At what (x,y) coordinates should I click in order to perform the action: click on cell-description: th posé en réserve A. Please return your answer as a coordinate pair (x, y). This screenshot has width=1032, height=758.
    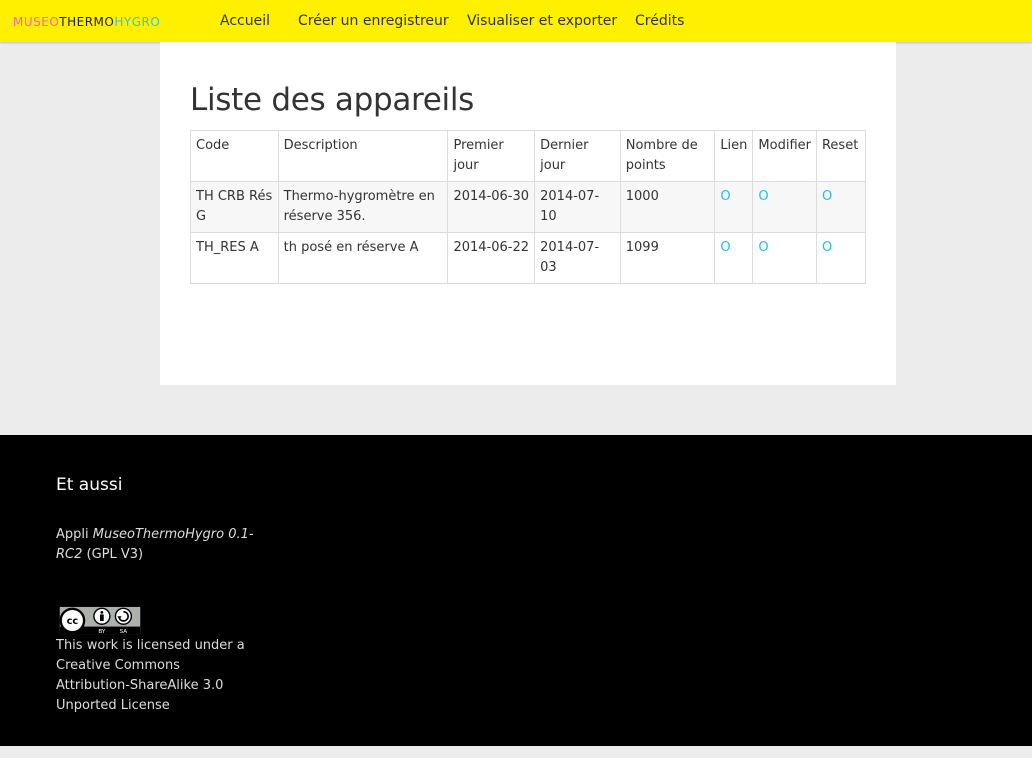
    Looking at the image, I should click on (363, 258).